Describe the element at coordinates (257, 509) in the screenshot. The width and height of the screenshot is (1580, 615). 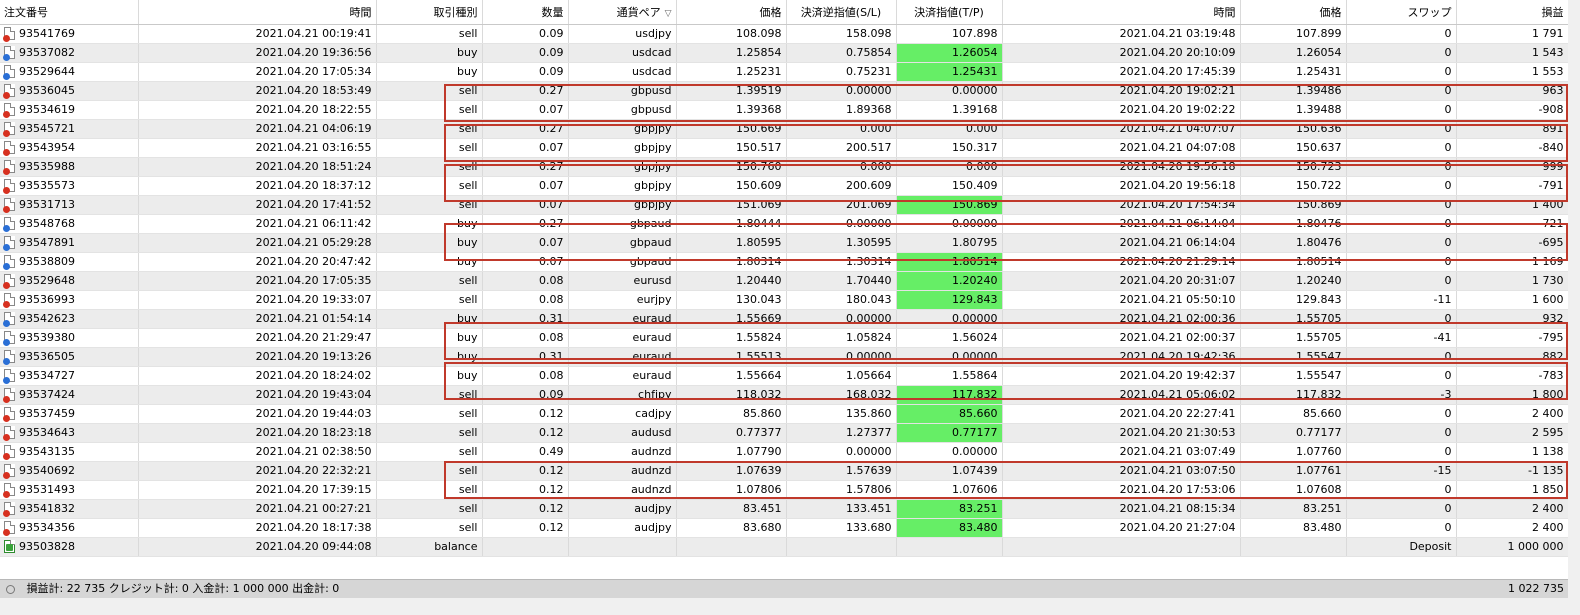
I see `open-time-cell: 2021.04.21 00:27:21` at that location.